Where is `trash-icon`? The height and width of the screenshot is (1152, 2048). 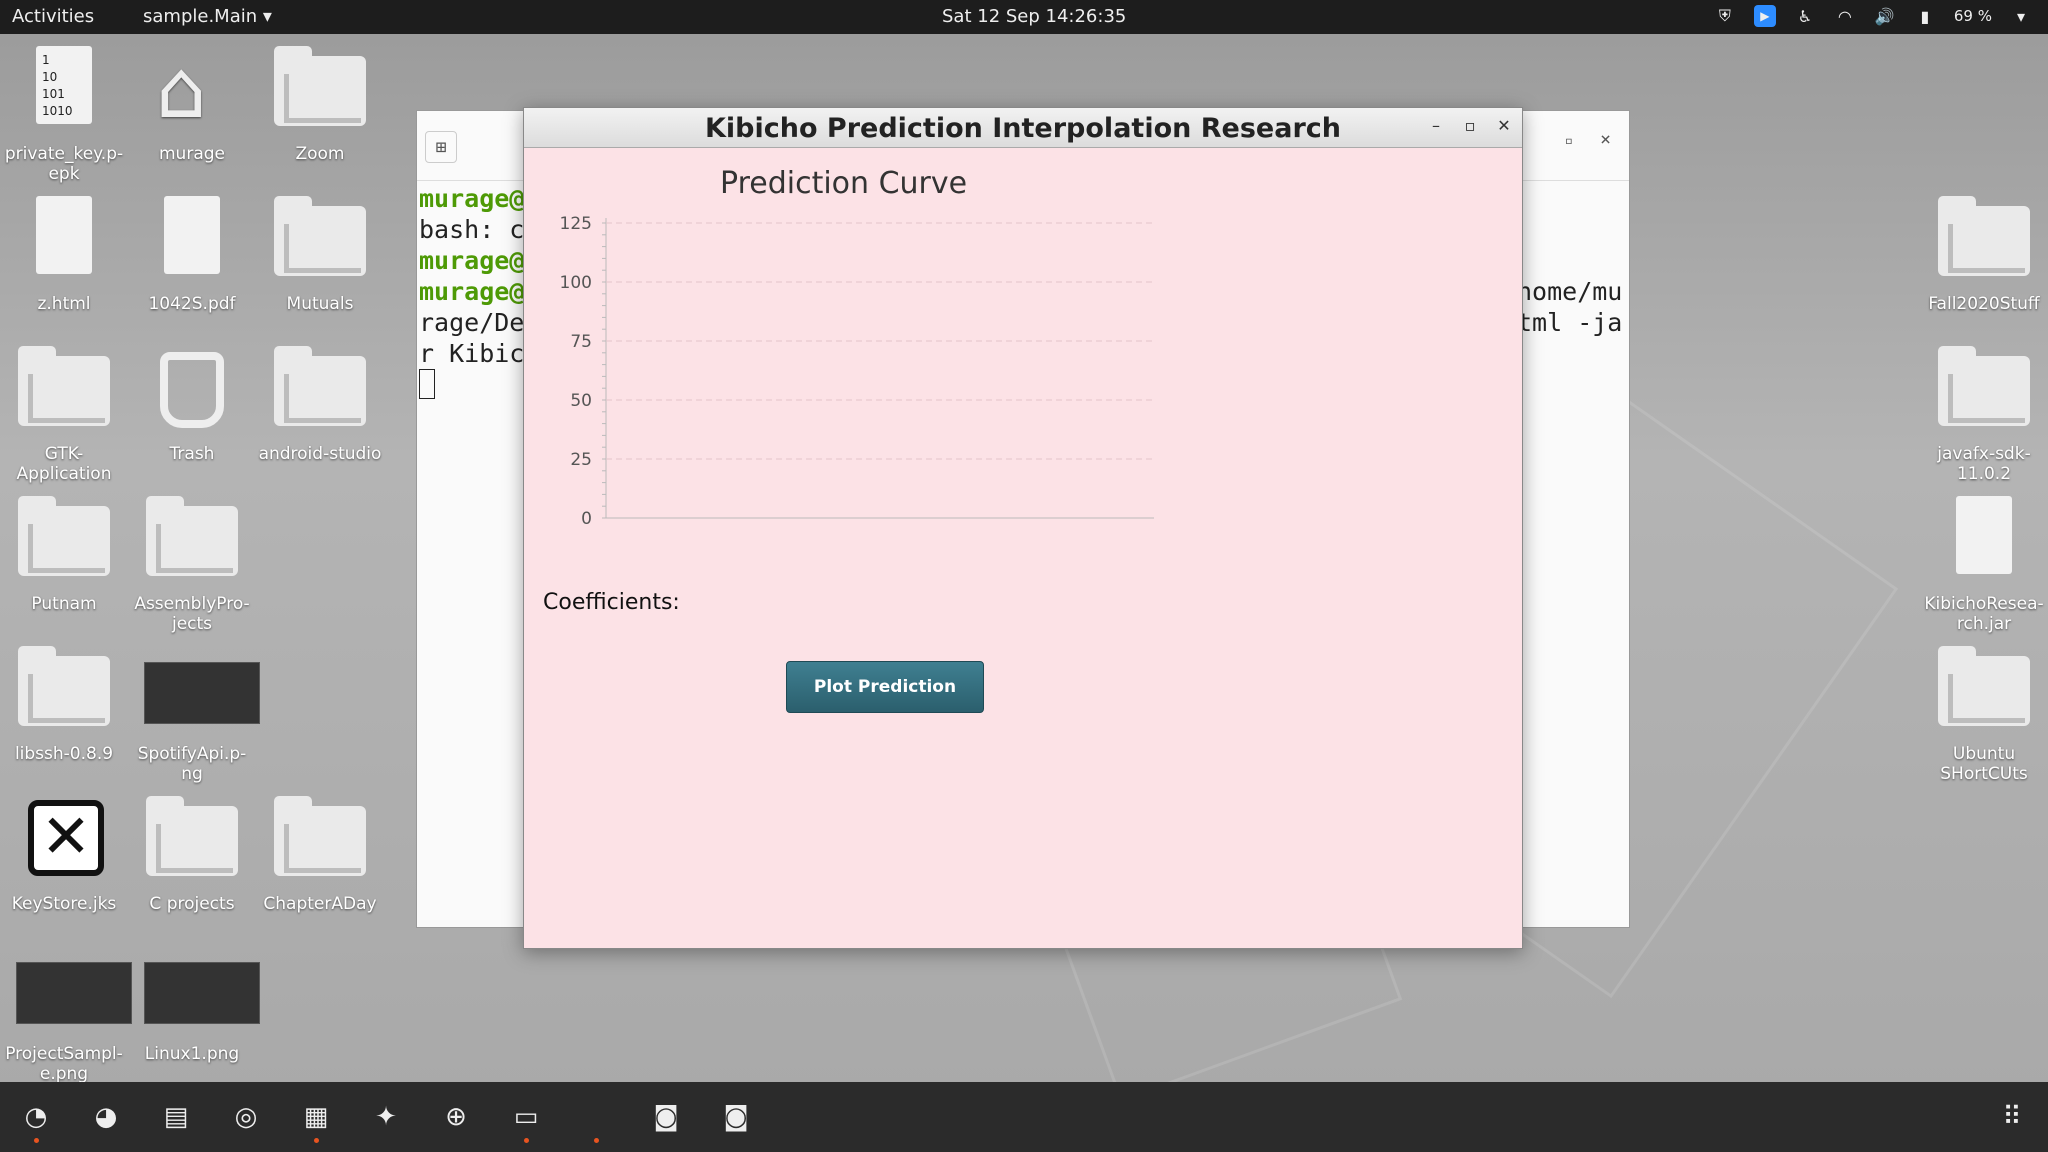
trash-icon is located at coordinates (192, 390).